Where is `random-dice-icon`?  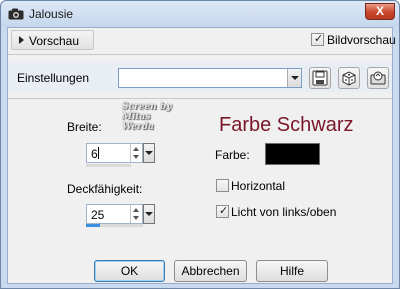 random-dice-icon is located at coordinates (349, 78).